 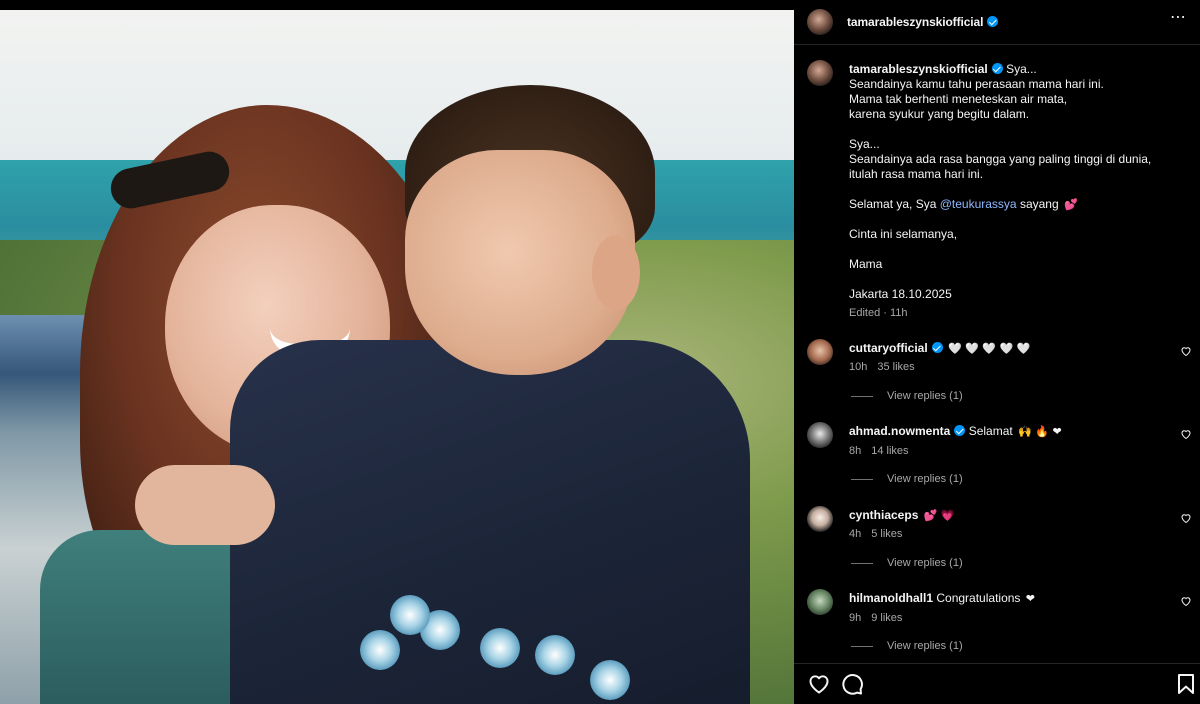 What do you see at coordinates (1186, 684) in the screenshot?
I see `bookmark-icon` at bounding box center [1186, 684].